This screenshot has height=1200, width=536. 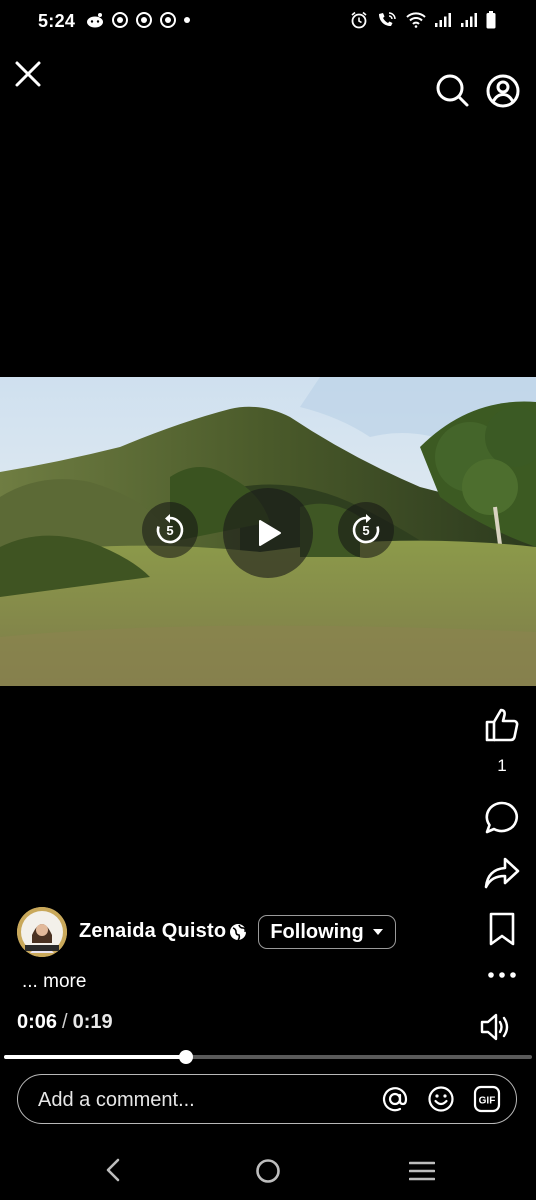 I want to click on close-button, so click(x=28, y=74).